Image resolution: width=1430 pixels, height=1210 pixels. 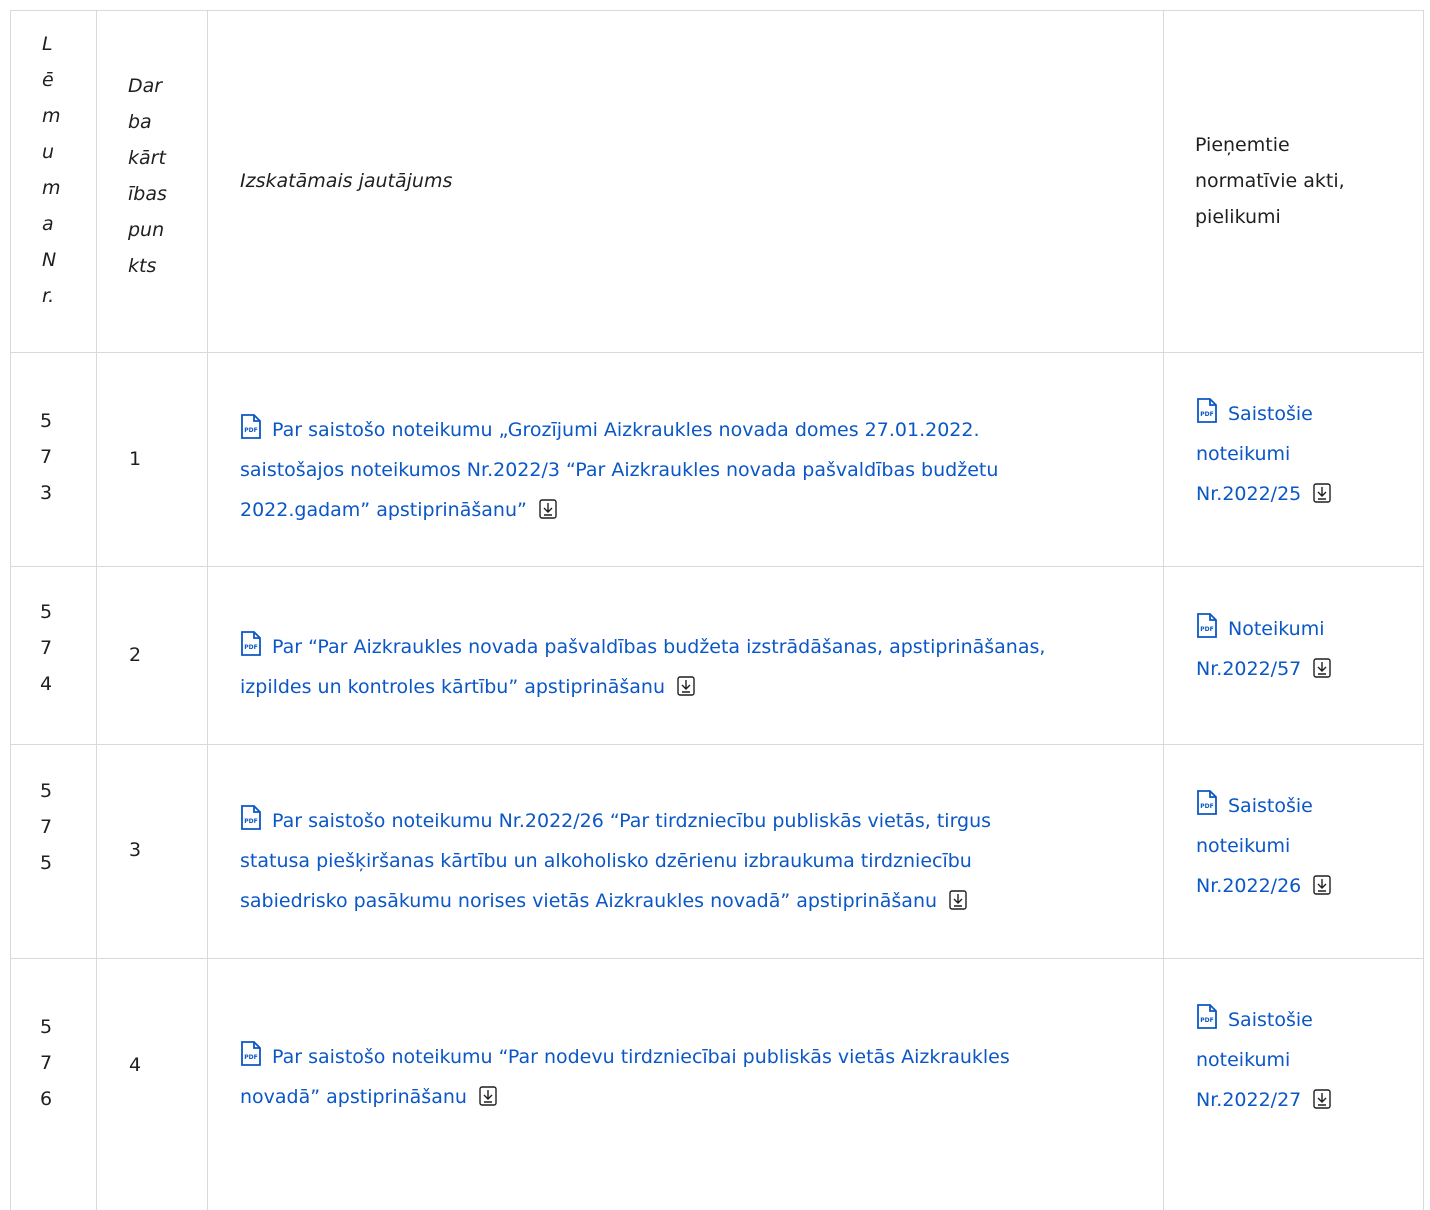 I want to click on header-text: Pieņemtie, so click(x=1242, y=145).